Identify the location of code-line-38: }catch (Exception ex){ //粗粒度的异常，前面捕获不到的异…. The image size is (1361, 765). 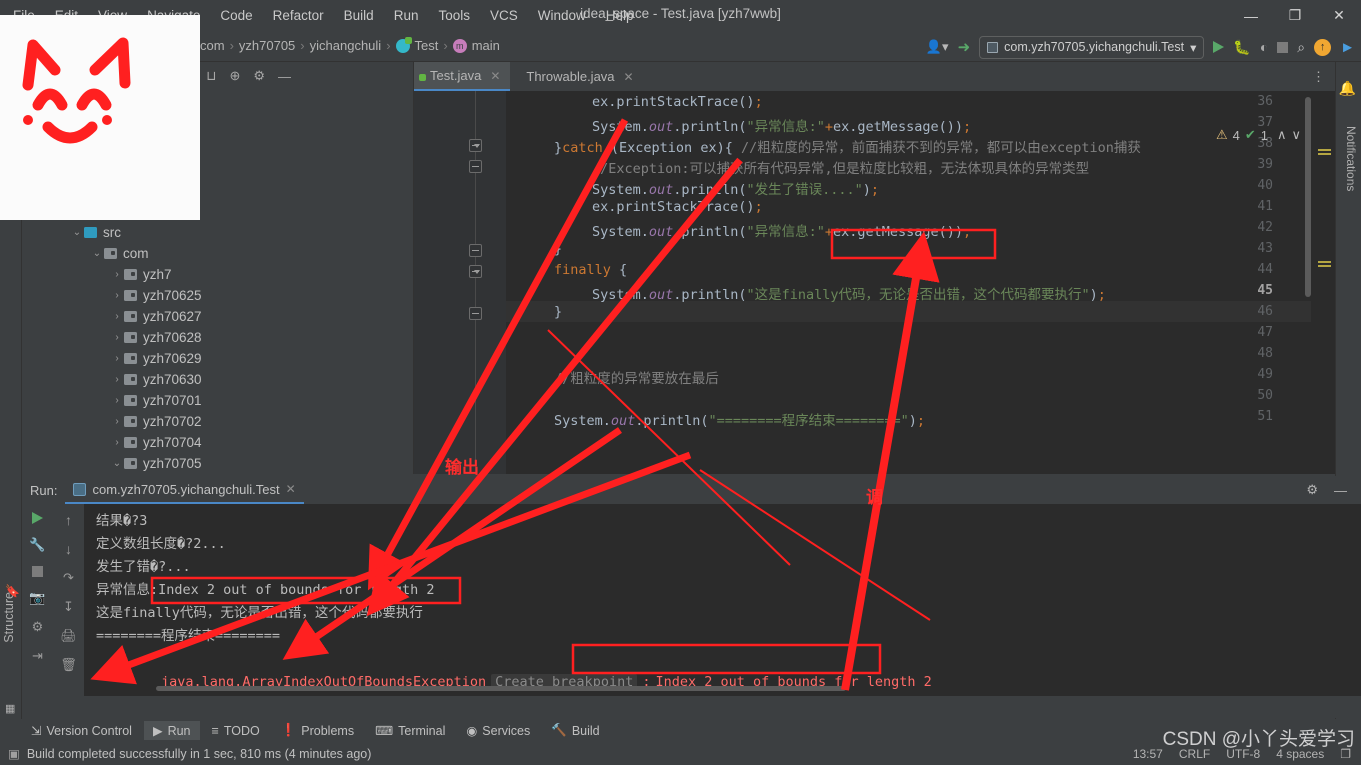
(847, 146).